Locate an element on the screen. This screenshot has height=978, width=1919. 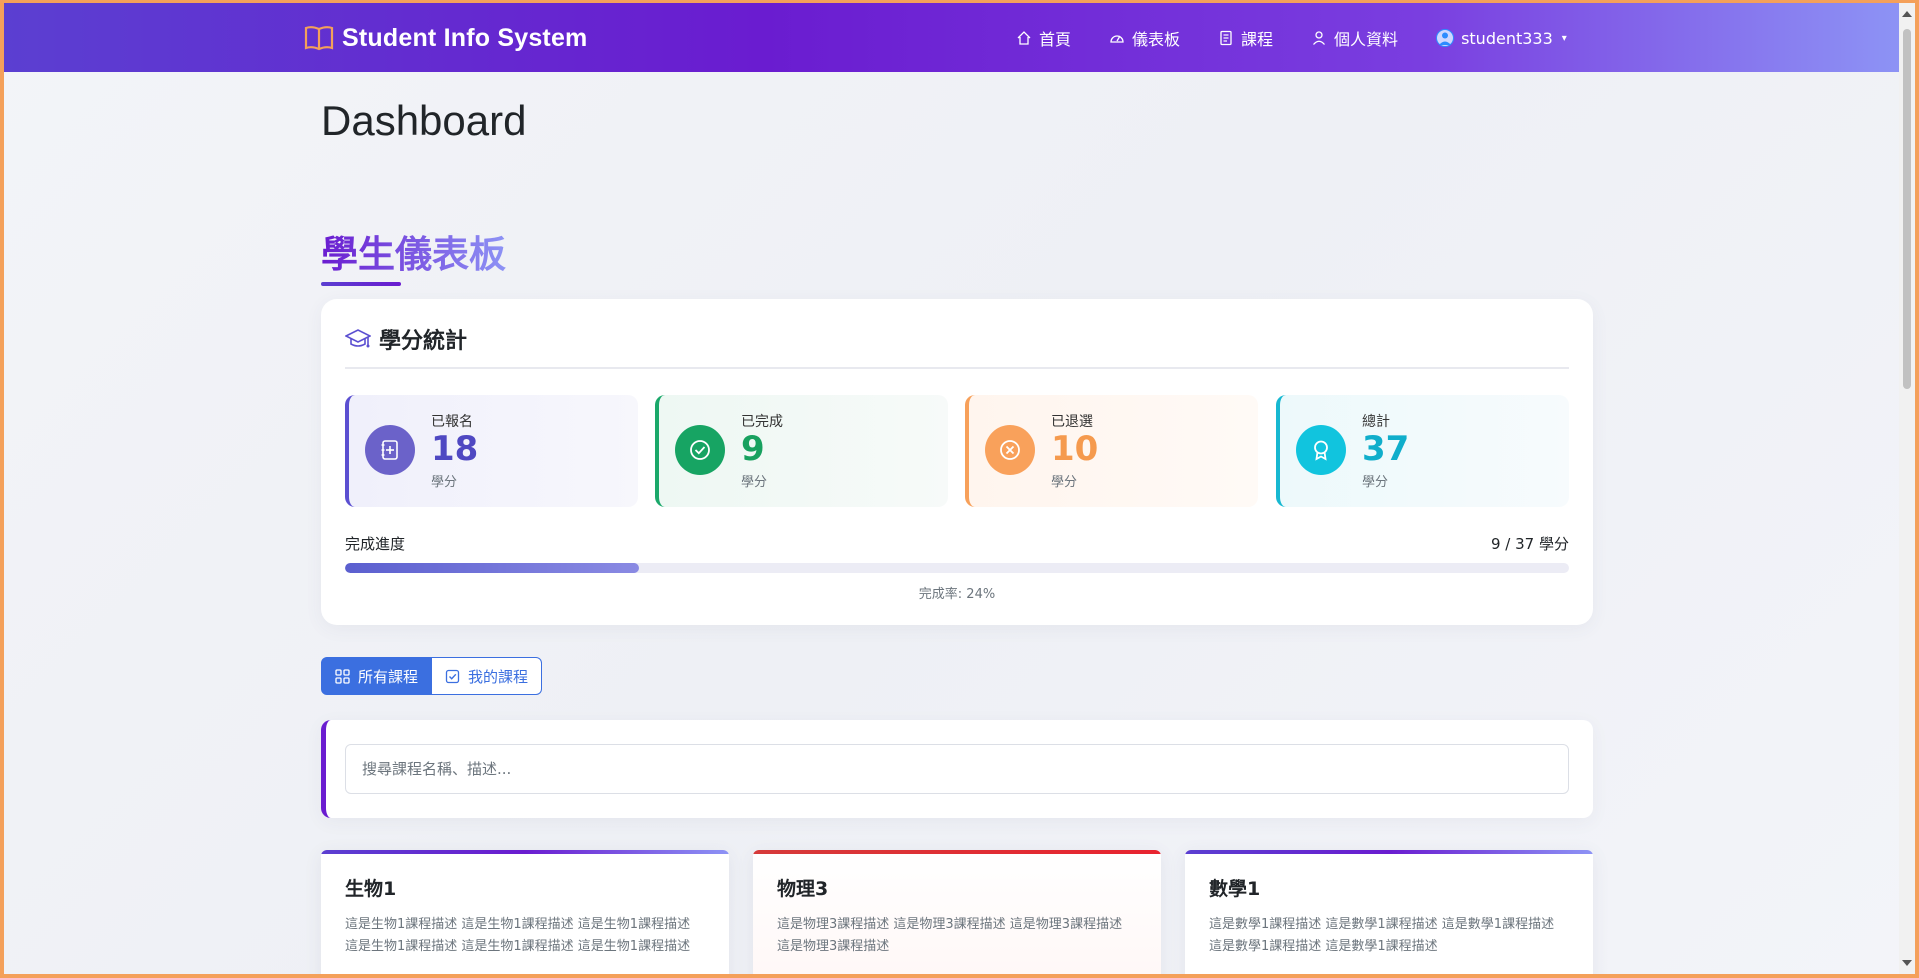
stat-value: 18 is located at coordinates (455, 449).